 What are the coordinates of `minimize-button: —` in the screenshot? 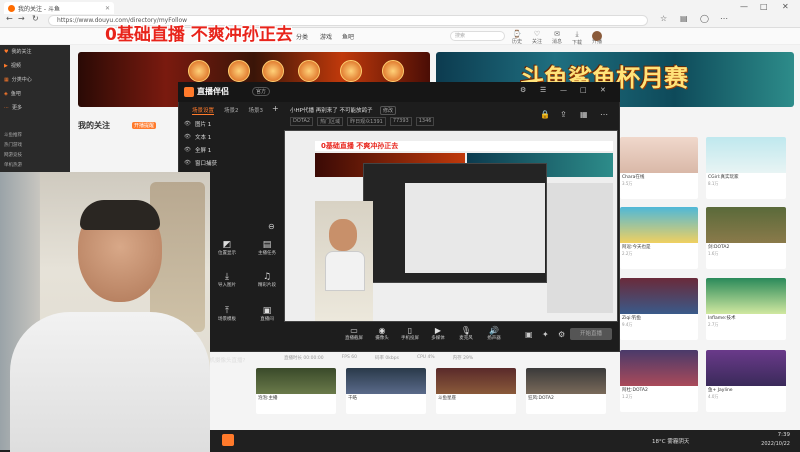 It's located at (744, 6).